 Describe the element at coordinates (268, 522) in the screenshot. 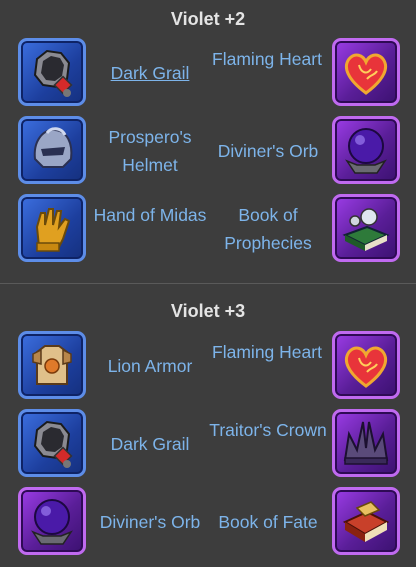

I see `book-of-fate-link: Book of Fate` at that location.